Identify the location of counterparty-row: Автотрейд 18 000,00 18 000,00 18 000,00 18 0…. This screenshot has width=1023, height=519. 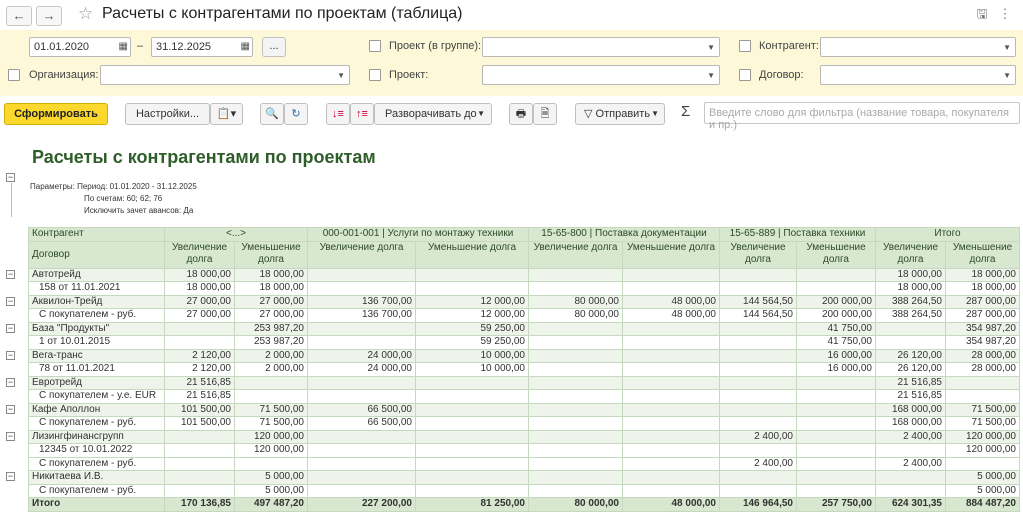
(524, 274).